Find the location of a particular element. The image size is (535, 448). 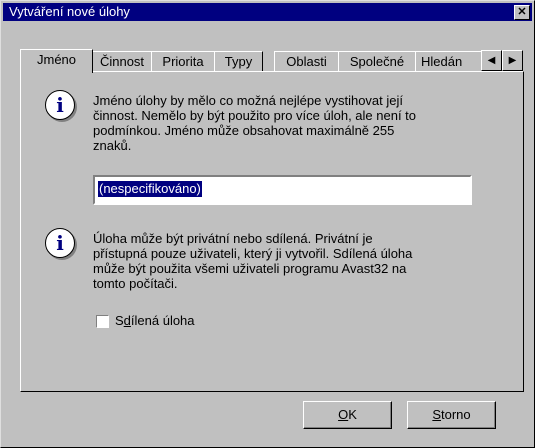

label-accelerator: d is located at coordinates (127, 320).